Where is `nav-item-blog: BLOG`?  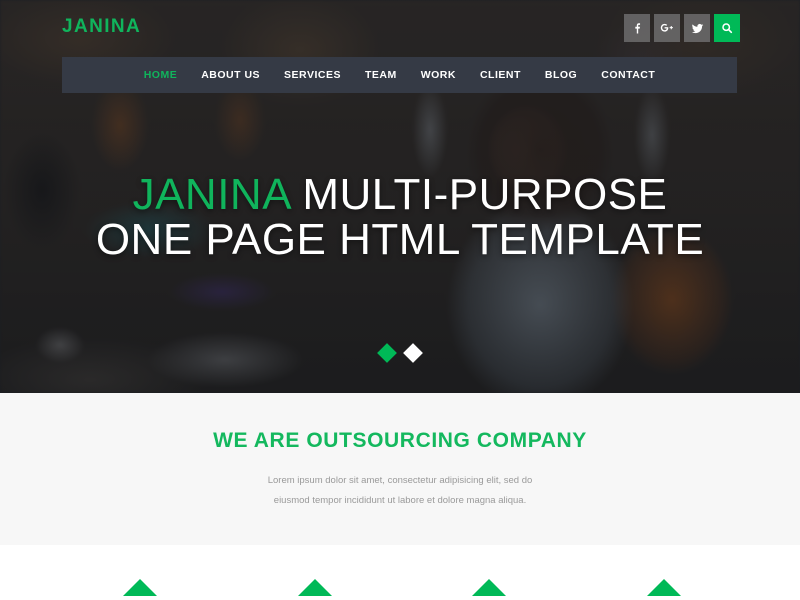 nav-item-blog: BLOG is located at coordinates (561, 75).